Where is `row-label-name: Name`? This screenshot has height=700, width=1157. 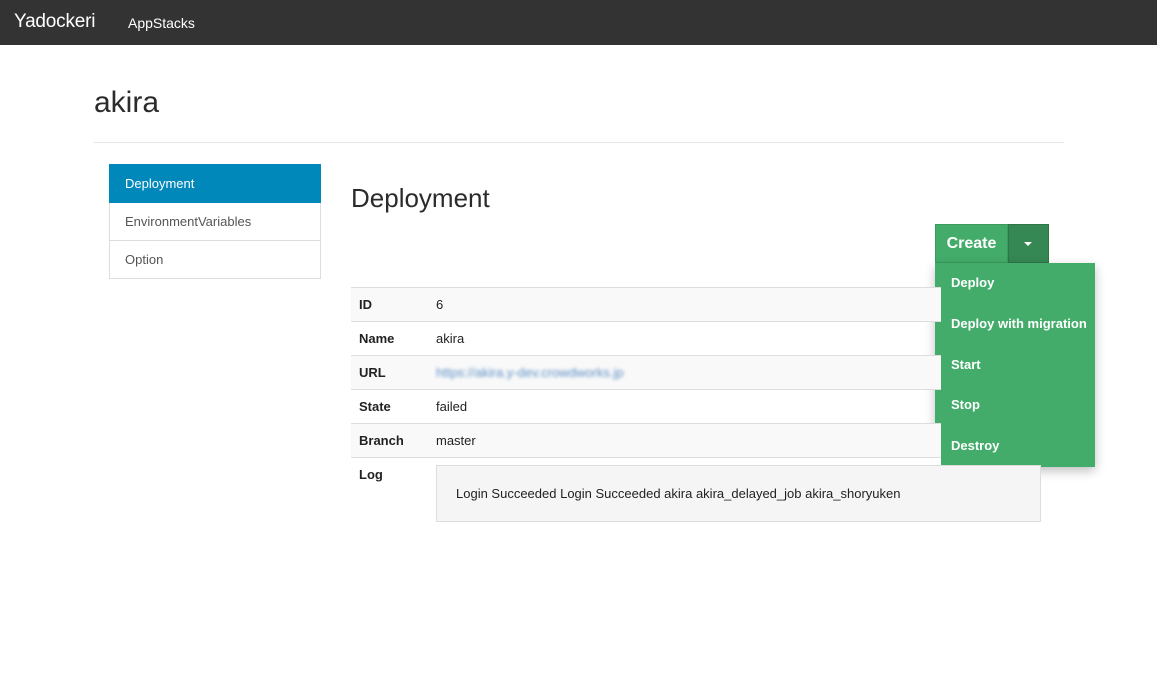 row-label-name: Name is located at coordinates (389, 338).